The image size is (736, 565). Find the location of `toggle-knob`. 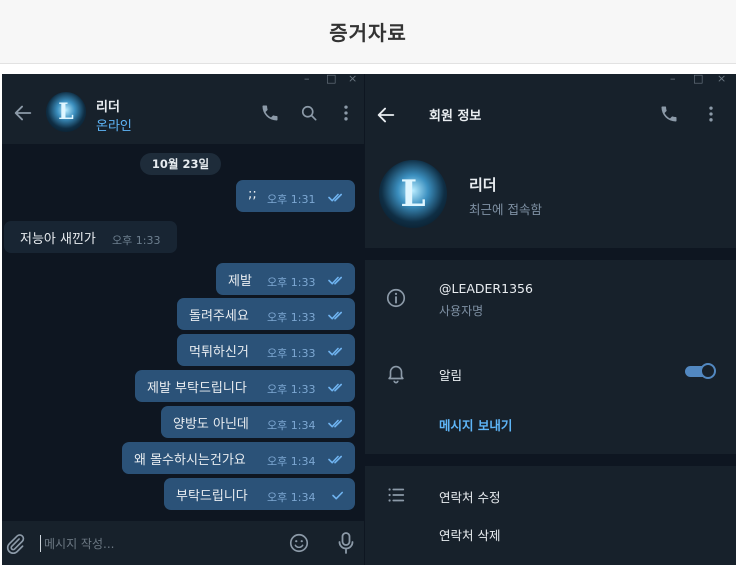

toggle-knob is located at coordinates (708, 371).